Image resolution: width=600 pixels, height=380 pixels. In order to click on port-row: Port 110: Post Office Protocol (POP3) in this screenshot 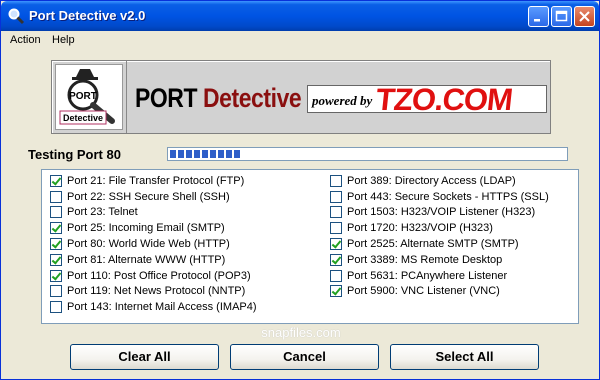, I will do `click(153, 276)`.